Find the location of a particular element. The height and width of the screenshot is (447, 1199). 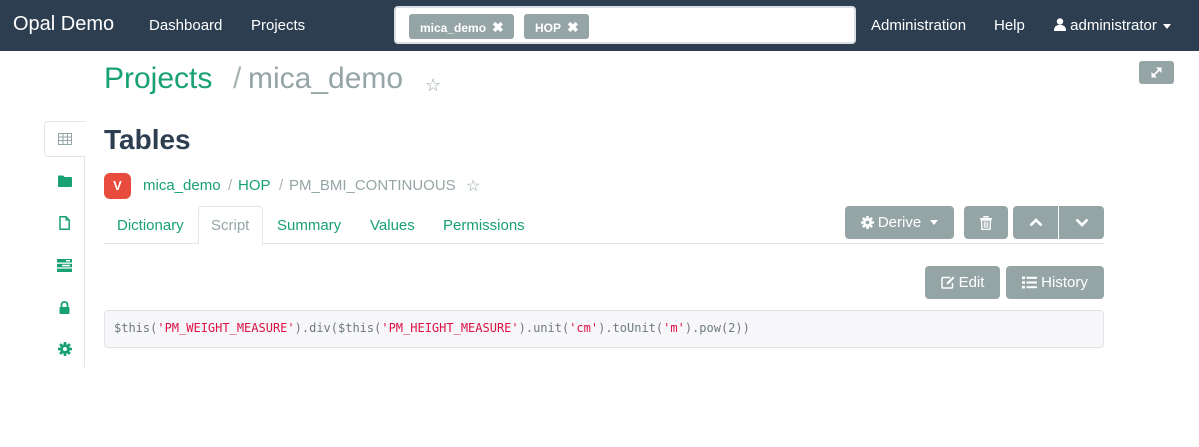

history-label: History is located at coordinates (1064, 282).